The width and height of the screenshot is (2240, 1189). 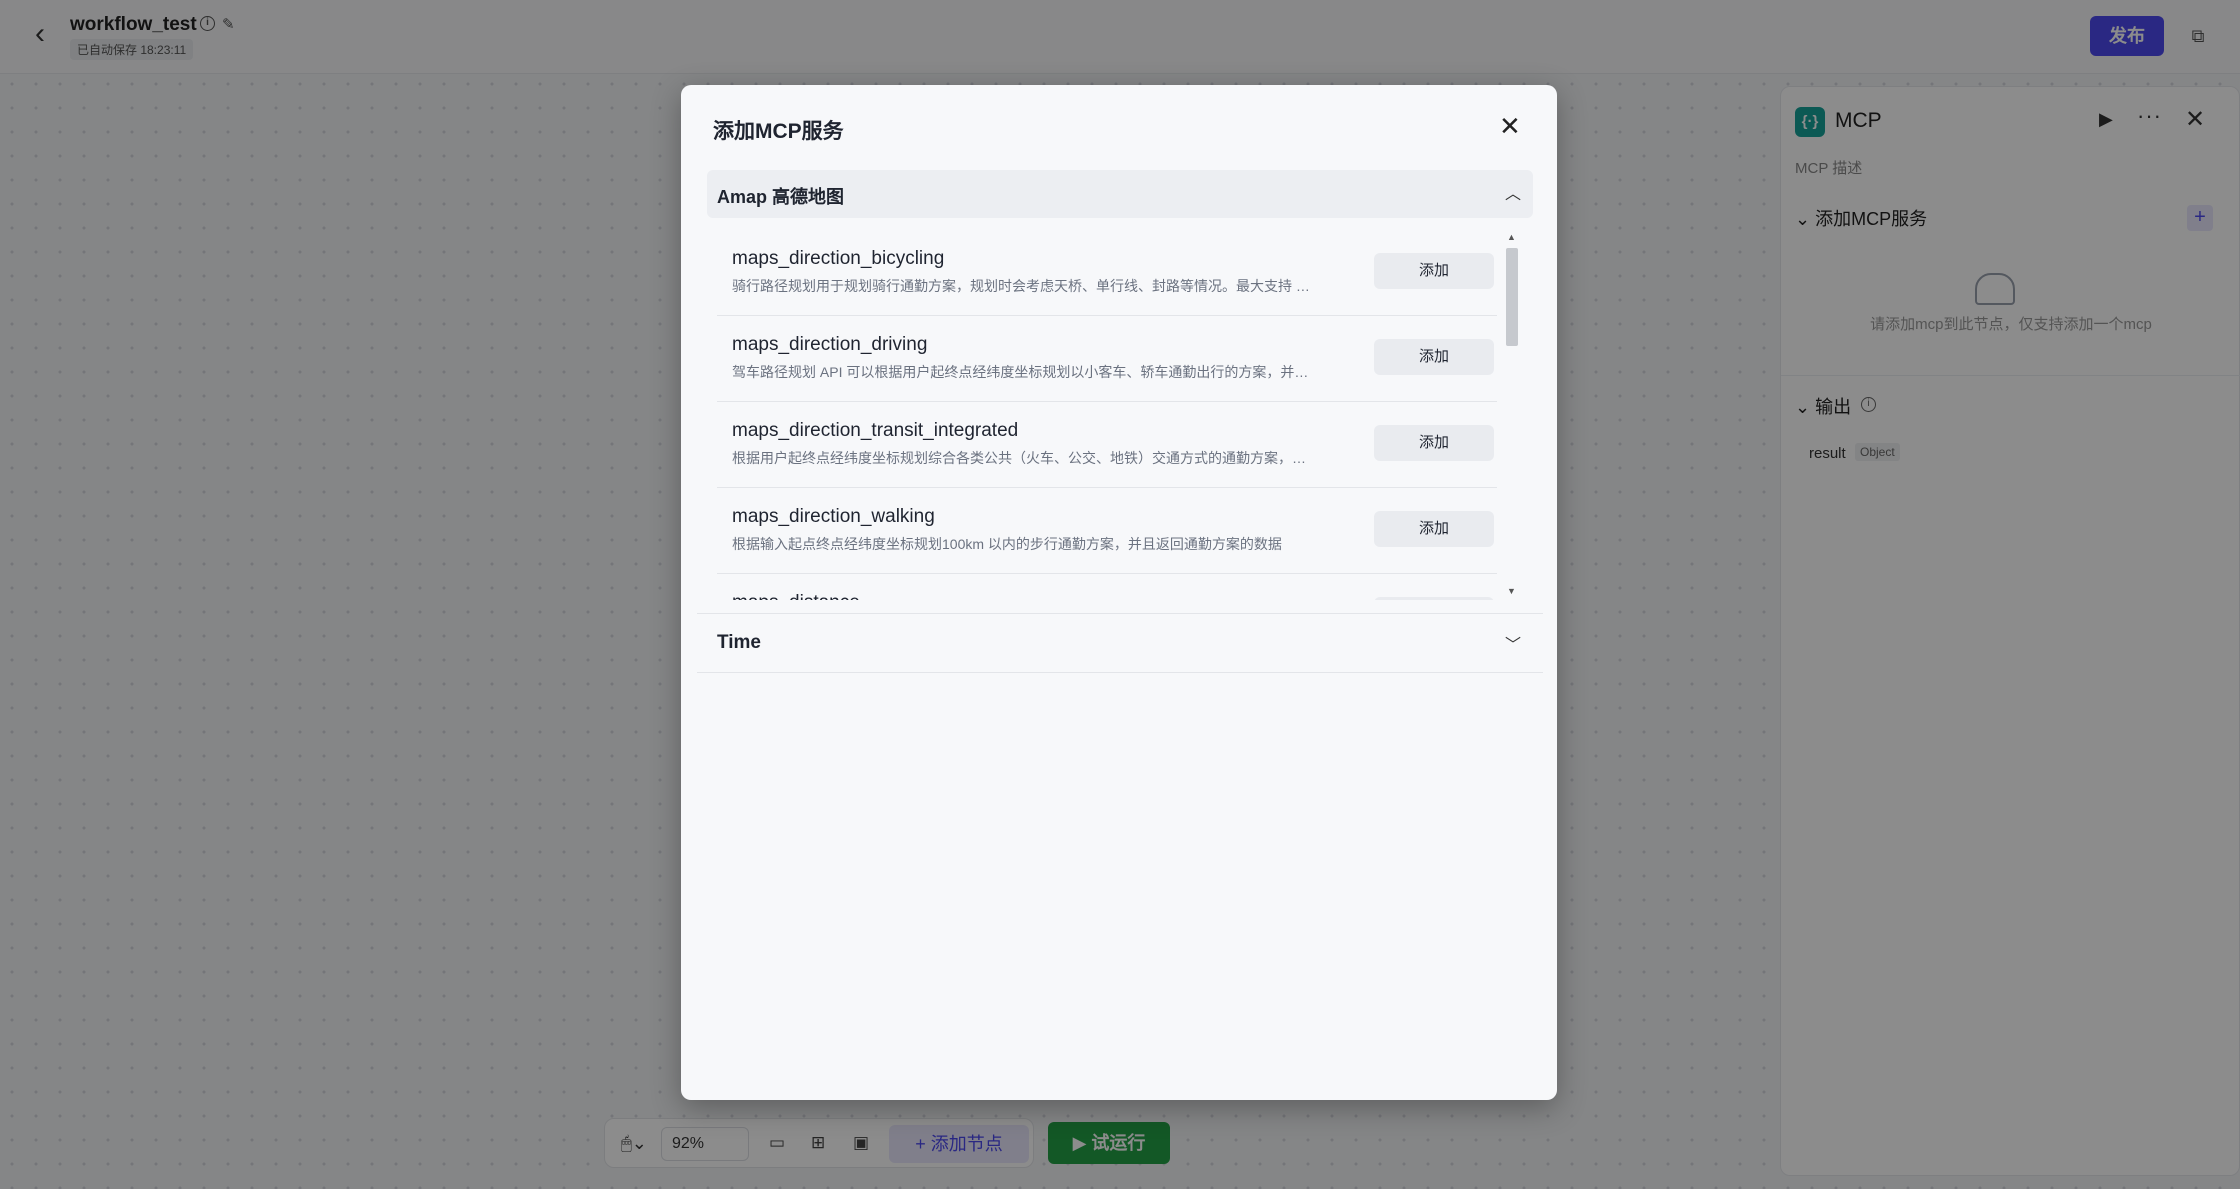 I want to click on tool-name: maps_direction_transit_integrated, so click(x=875, y=430).